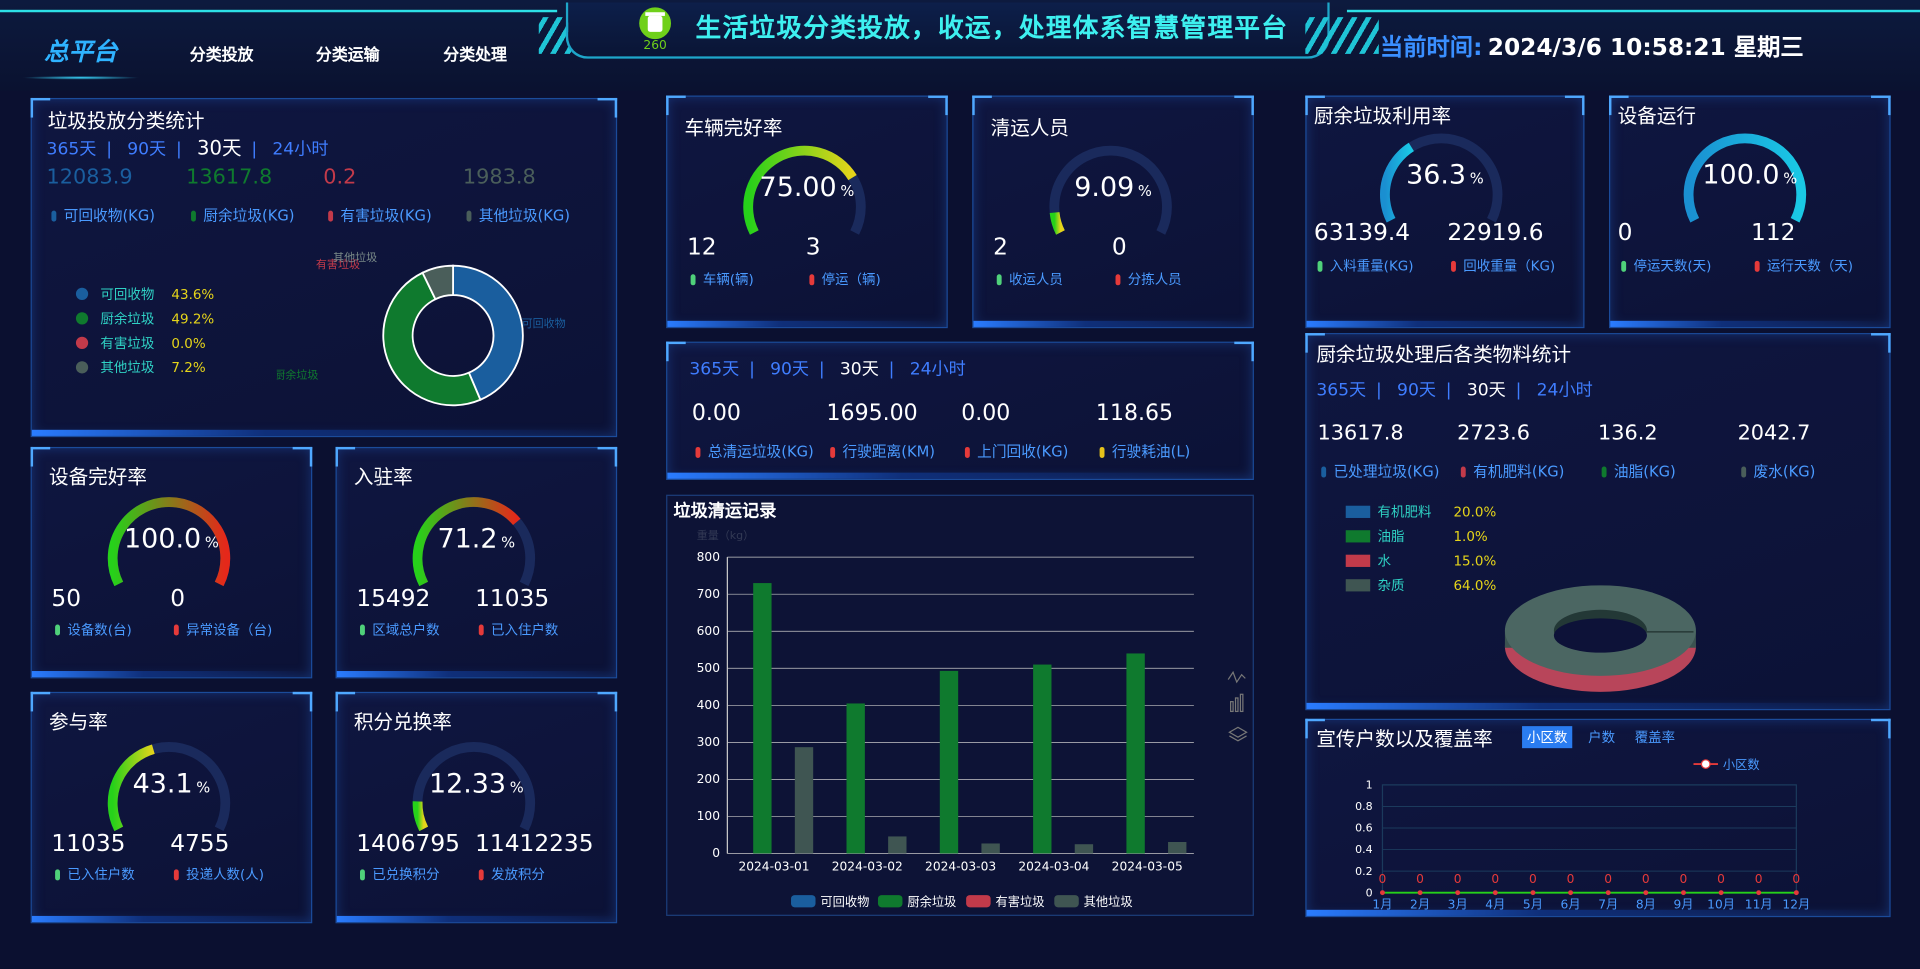 This screenshot has height=969, width=1920. I want to click on bar-厨余垃圾-2024-03-03, so click(949, 762).